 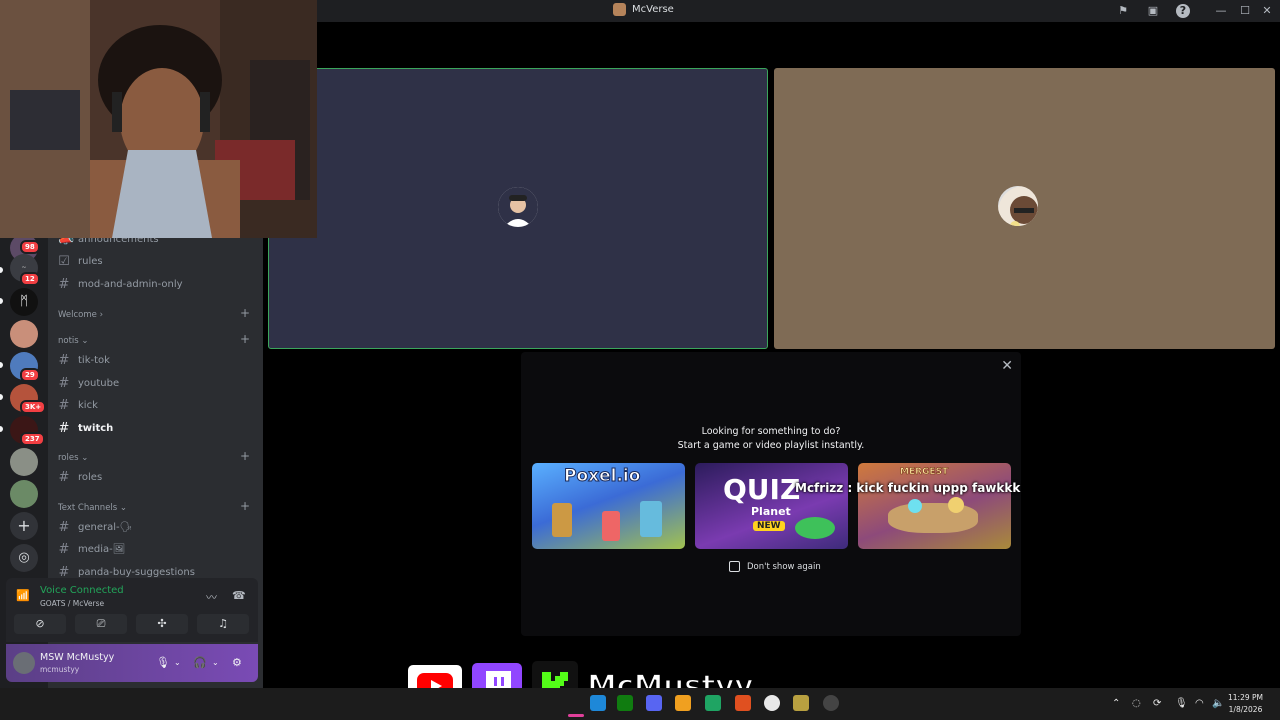 I want to click on dont-show-label: Don't show again, so click(x=784, y=566).